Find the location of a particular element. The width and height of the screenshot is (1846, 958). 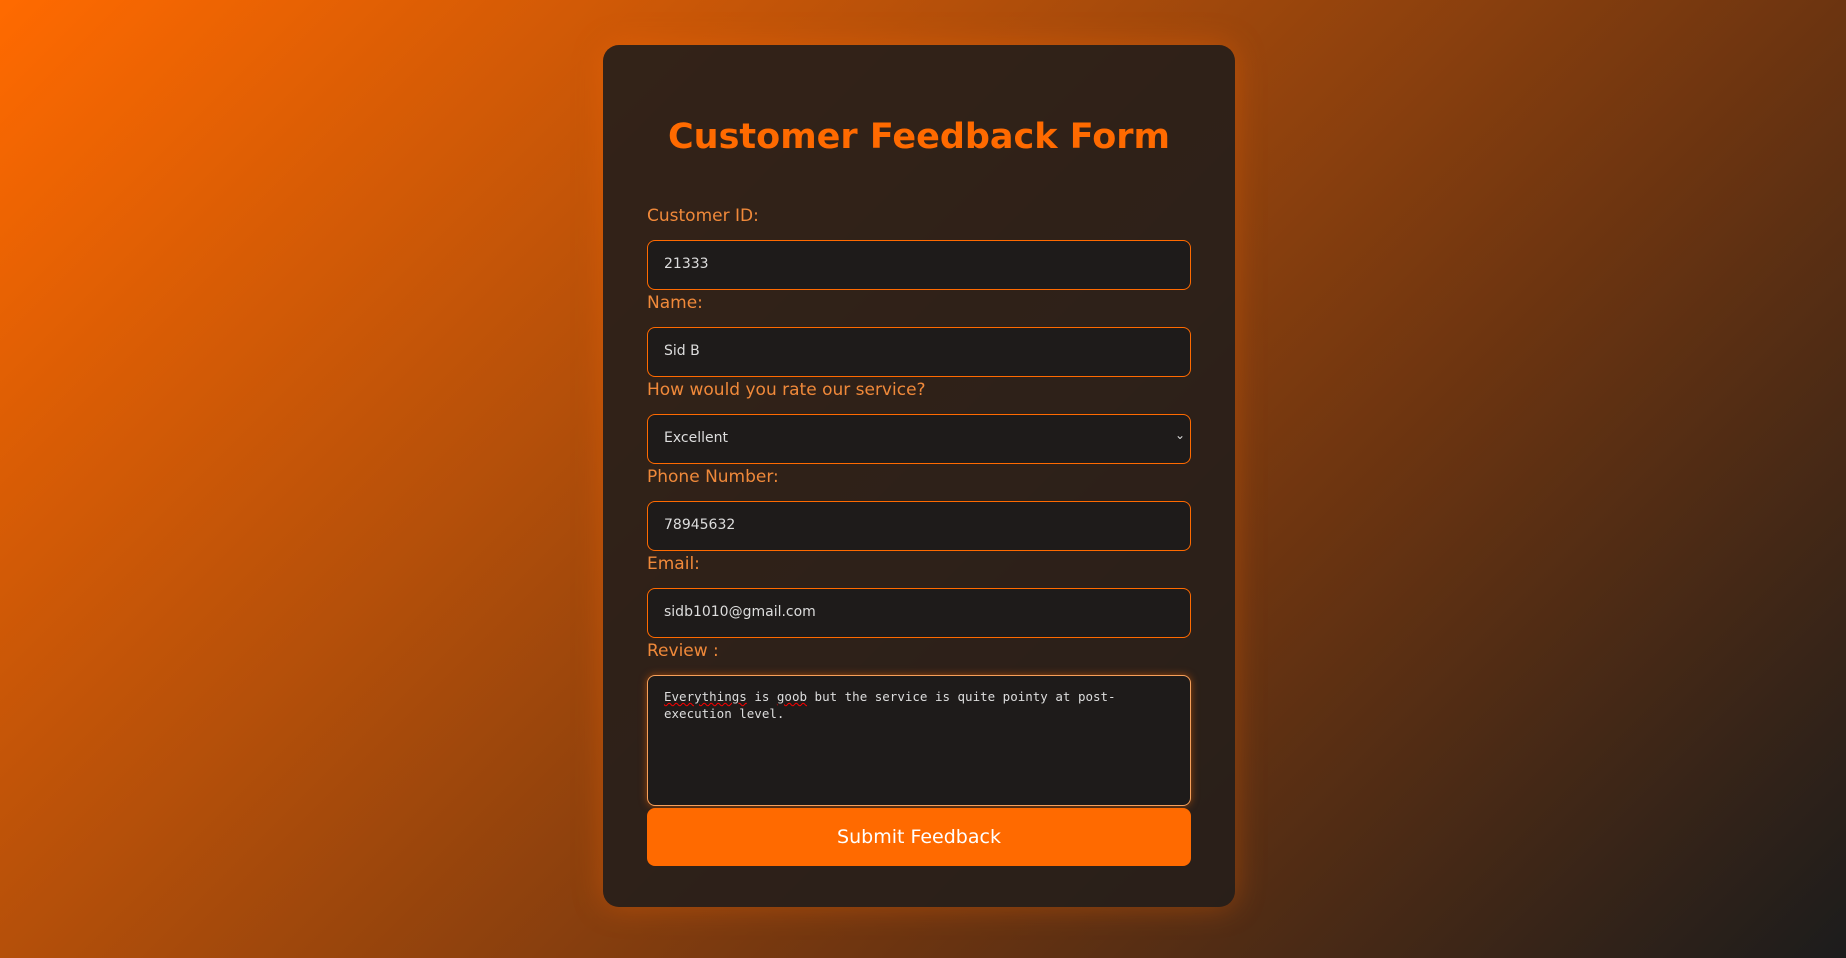

rating-label: How would you rate our service? is located at coordinates (786, 390).